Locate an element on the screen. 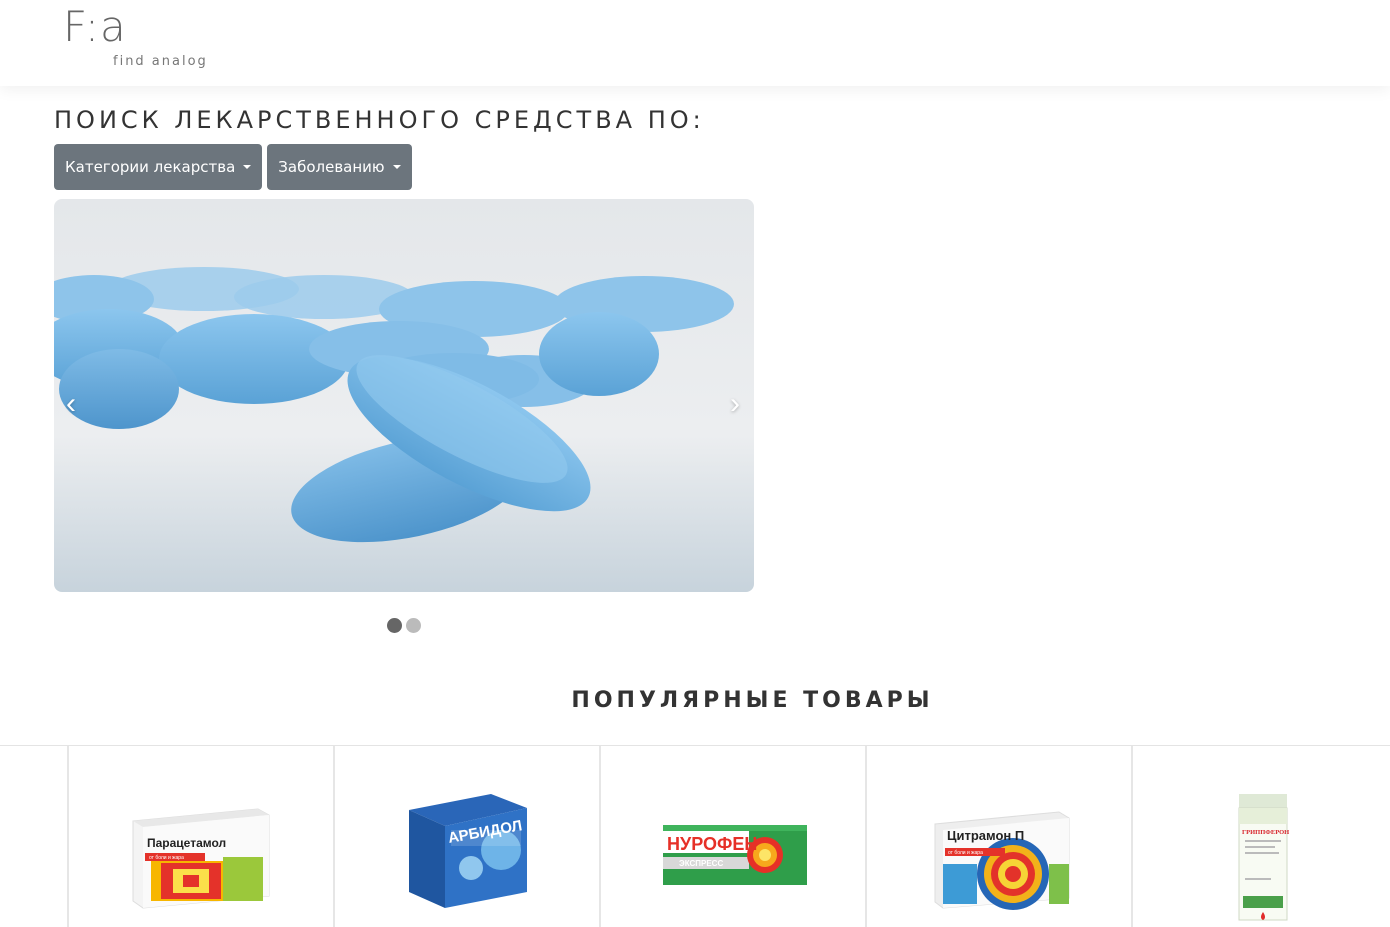 The width and height of the screenshot is (1390, 927). popular-title: ПОПУЛЯРНЫЕ ТОВАРЫ is located at coordinates (752, 700).